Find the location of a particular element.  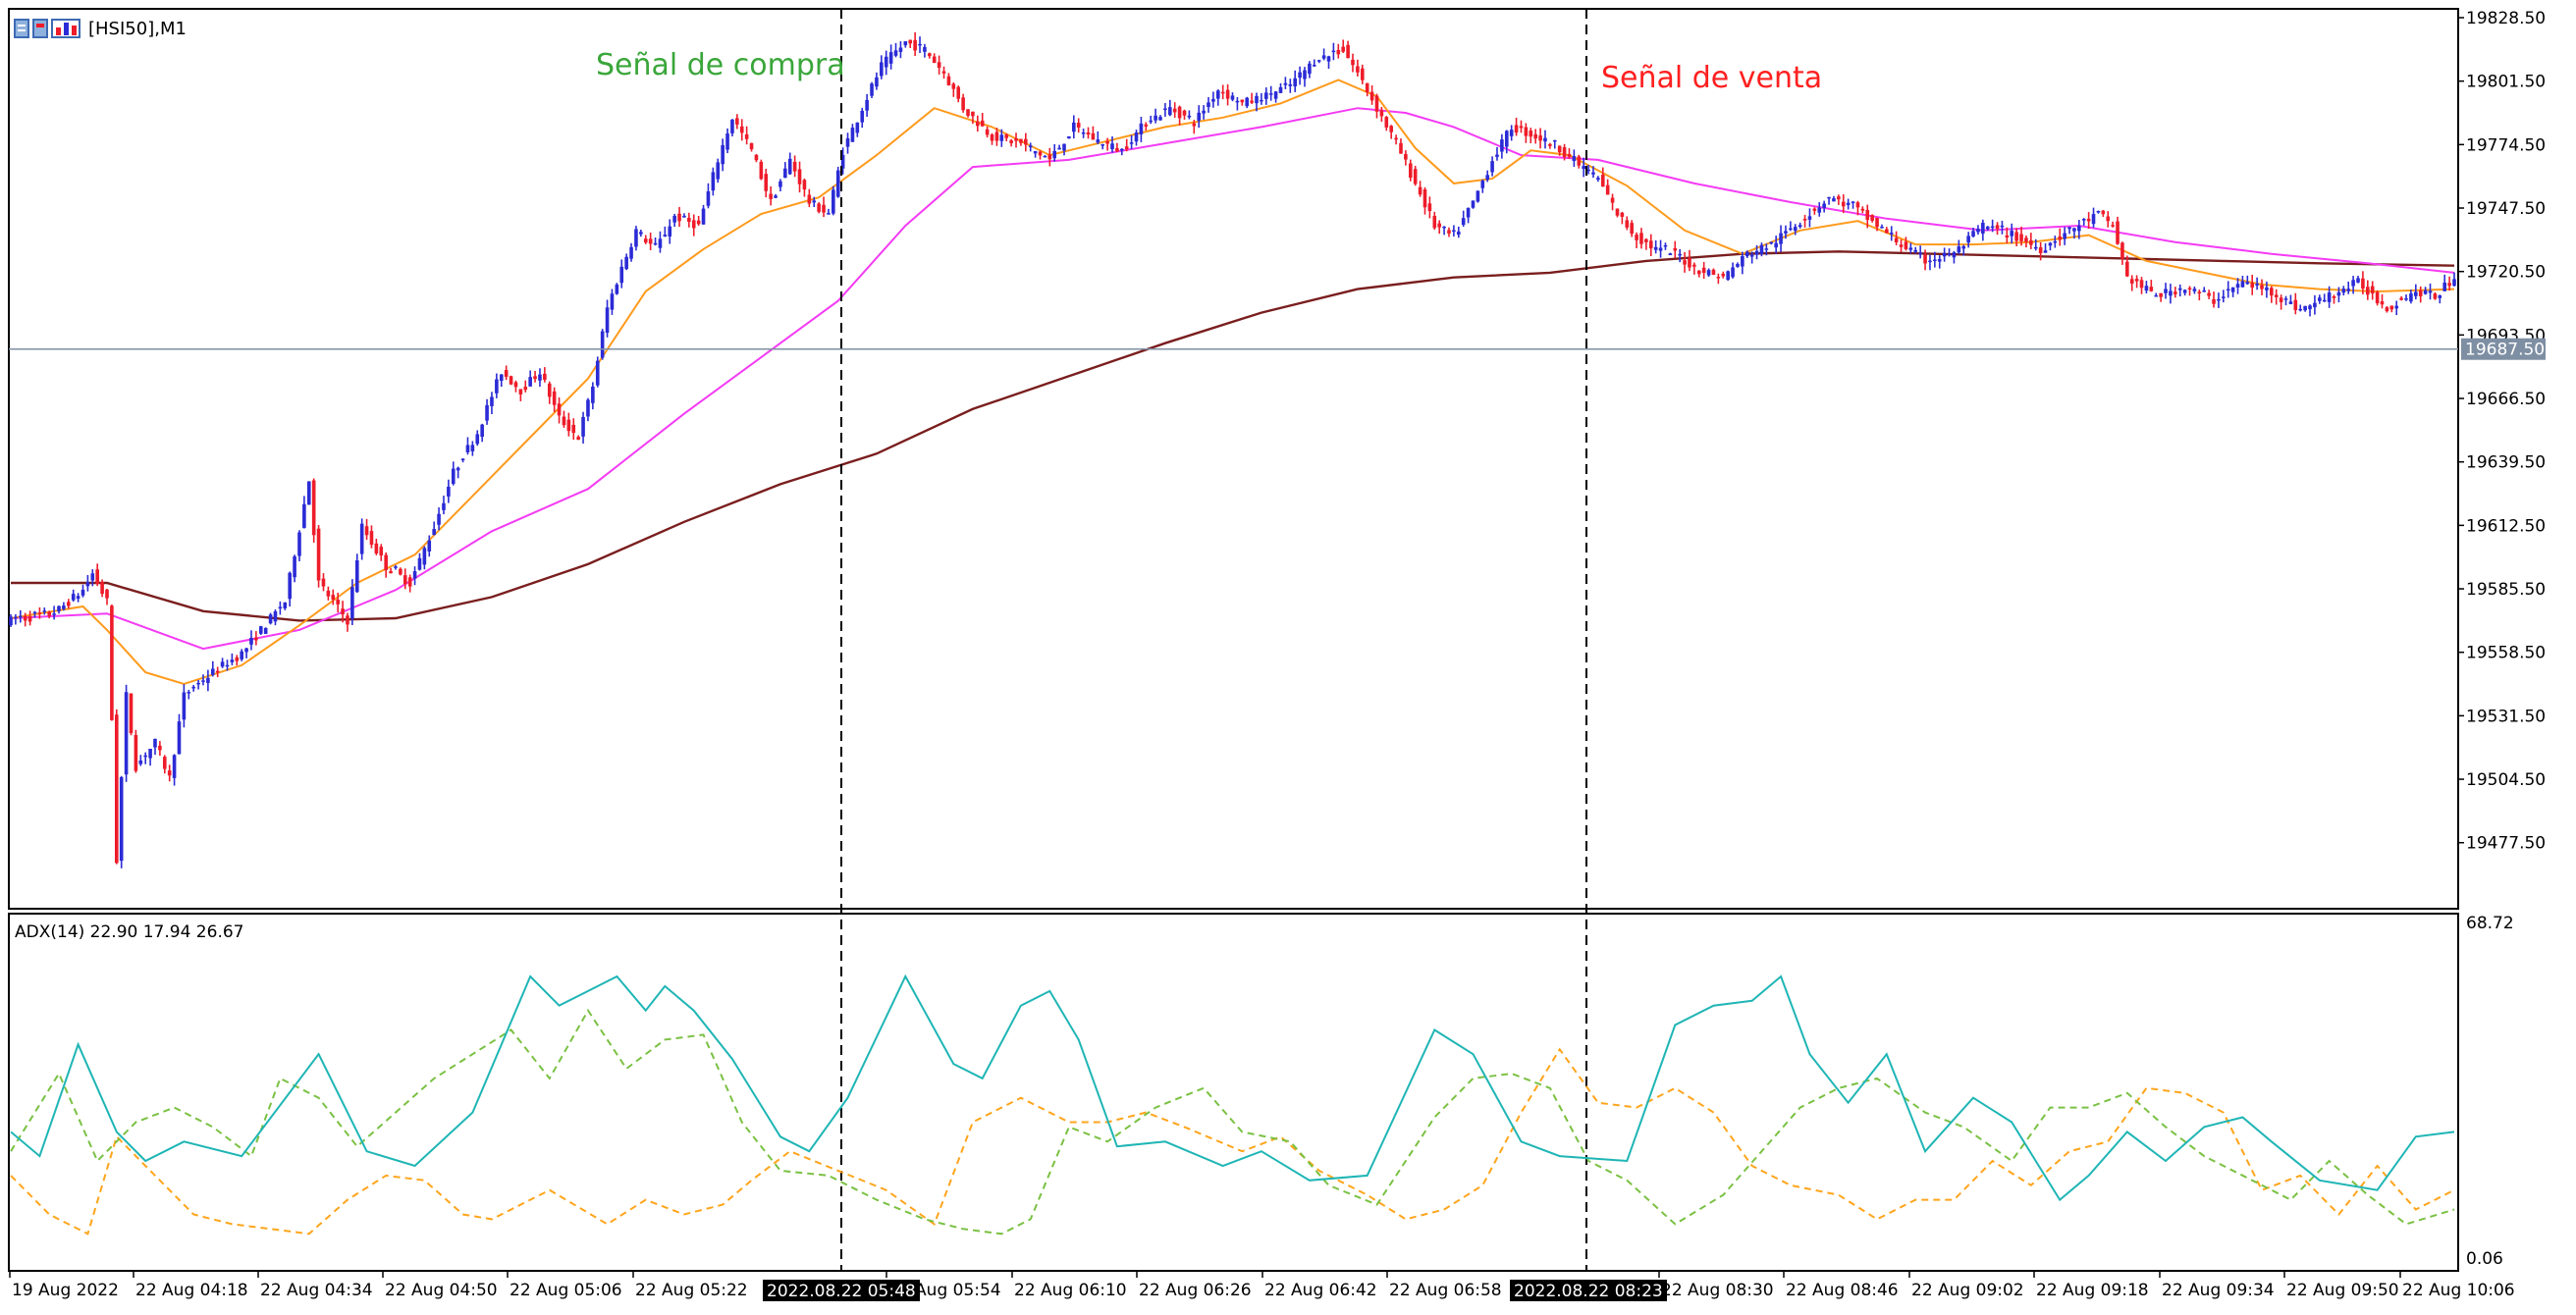

time-tick-label: 22 Aug 06:10 is located at coordinates (1070, 1291).